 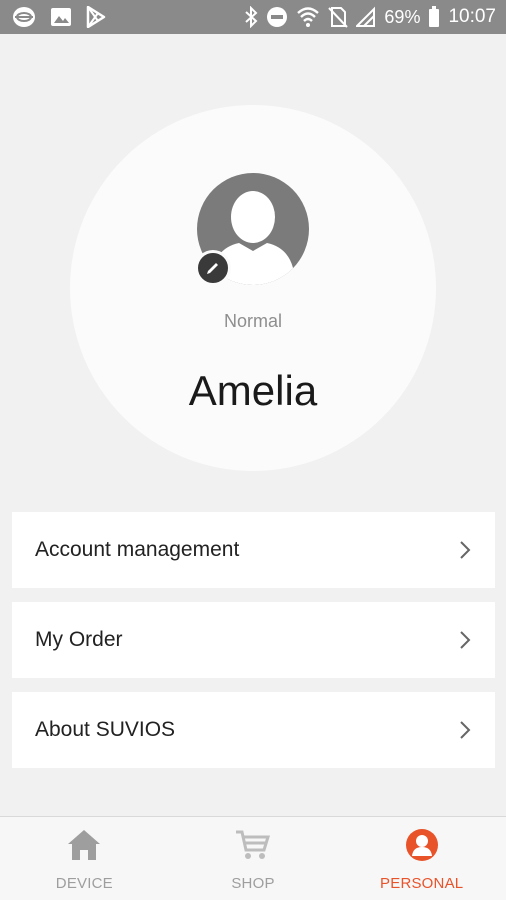 I want to click on do-not-disturb-icon, so click(x=277, y=17).